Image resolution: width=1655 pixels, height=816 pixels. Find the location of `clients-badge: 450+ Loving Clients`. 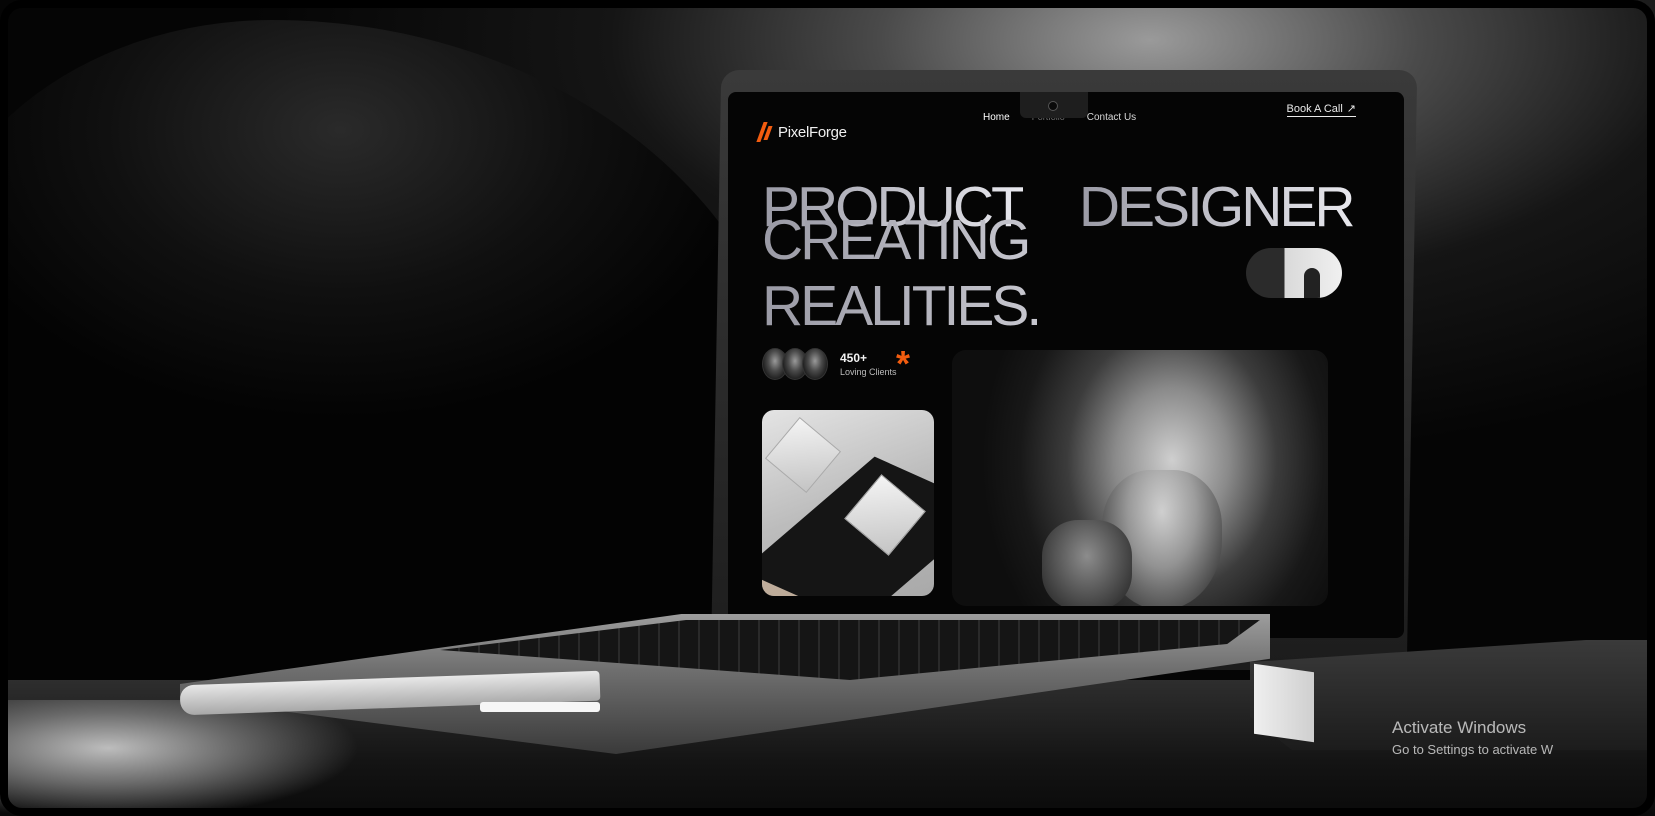

clients-badge: 450+ Loving Clients is located at coordinates (829, 364).